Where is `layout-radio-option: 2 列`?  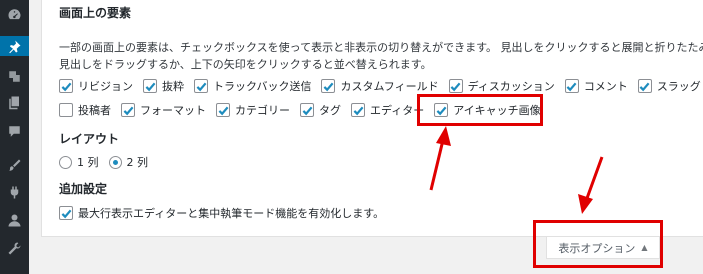 layout-radio-option: 2 列 is located at coordinates (128, 162).